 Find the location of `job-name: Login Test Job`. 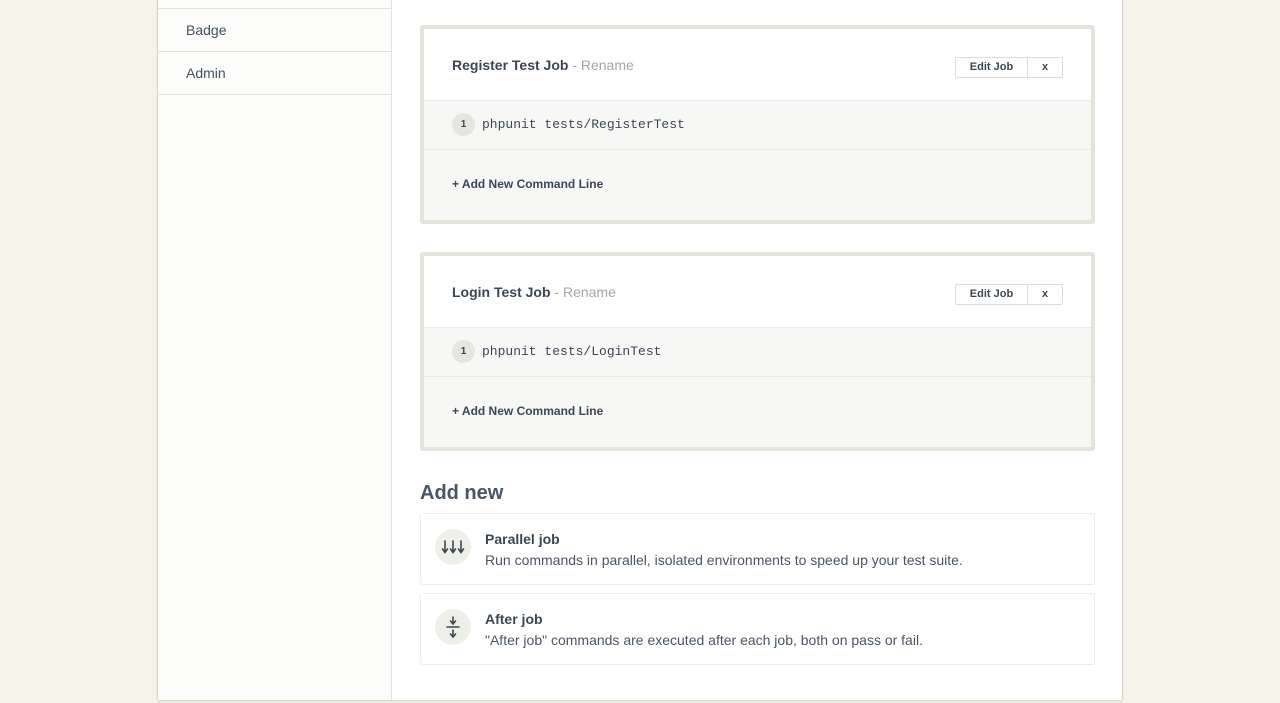

job-name: Login Test Job is located at coordinates (501, 292).